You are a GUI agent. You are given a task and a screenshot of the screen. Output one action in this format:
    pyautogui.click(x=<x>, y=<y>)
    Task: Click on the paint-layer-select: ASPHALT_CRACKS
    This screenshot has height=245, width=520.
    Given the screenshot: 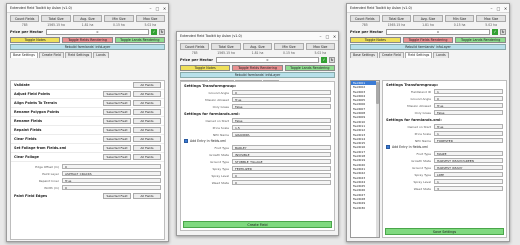 What is the action you would take?
    pyautogui.click(x=111, y=173)
    